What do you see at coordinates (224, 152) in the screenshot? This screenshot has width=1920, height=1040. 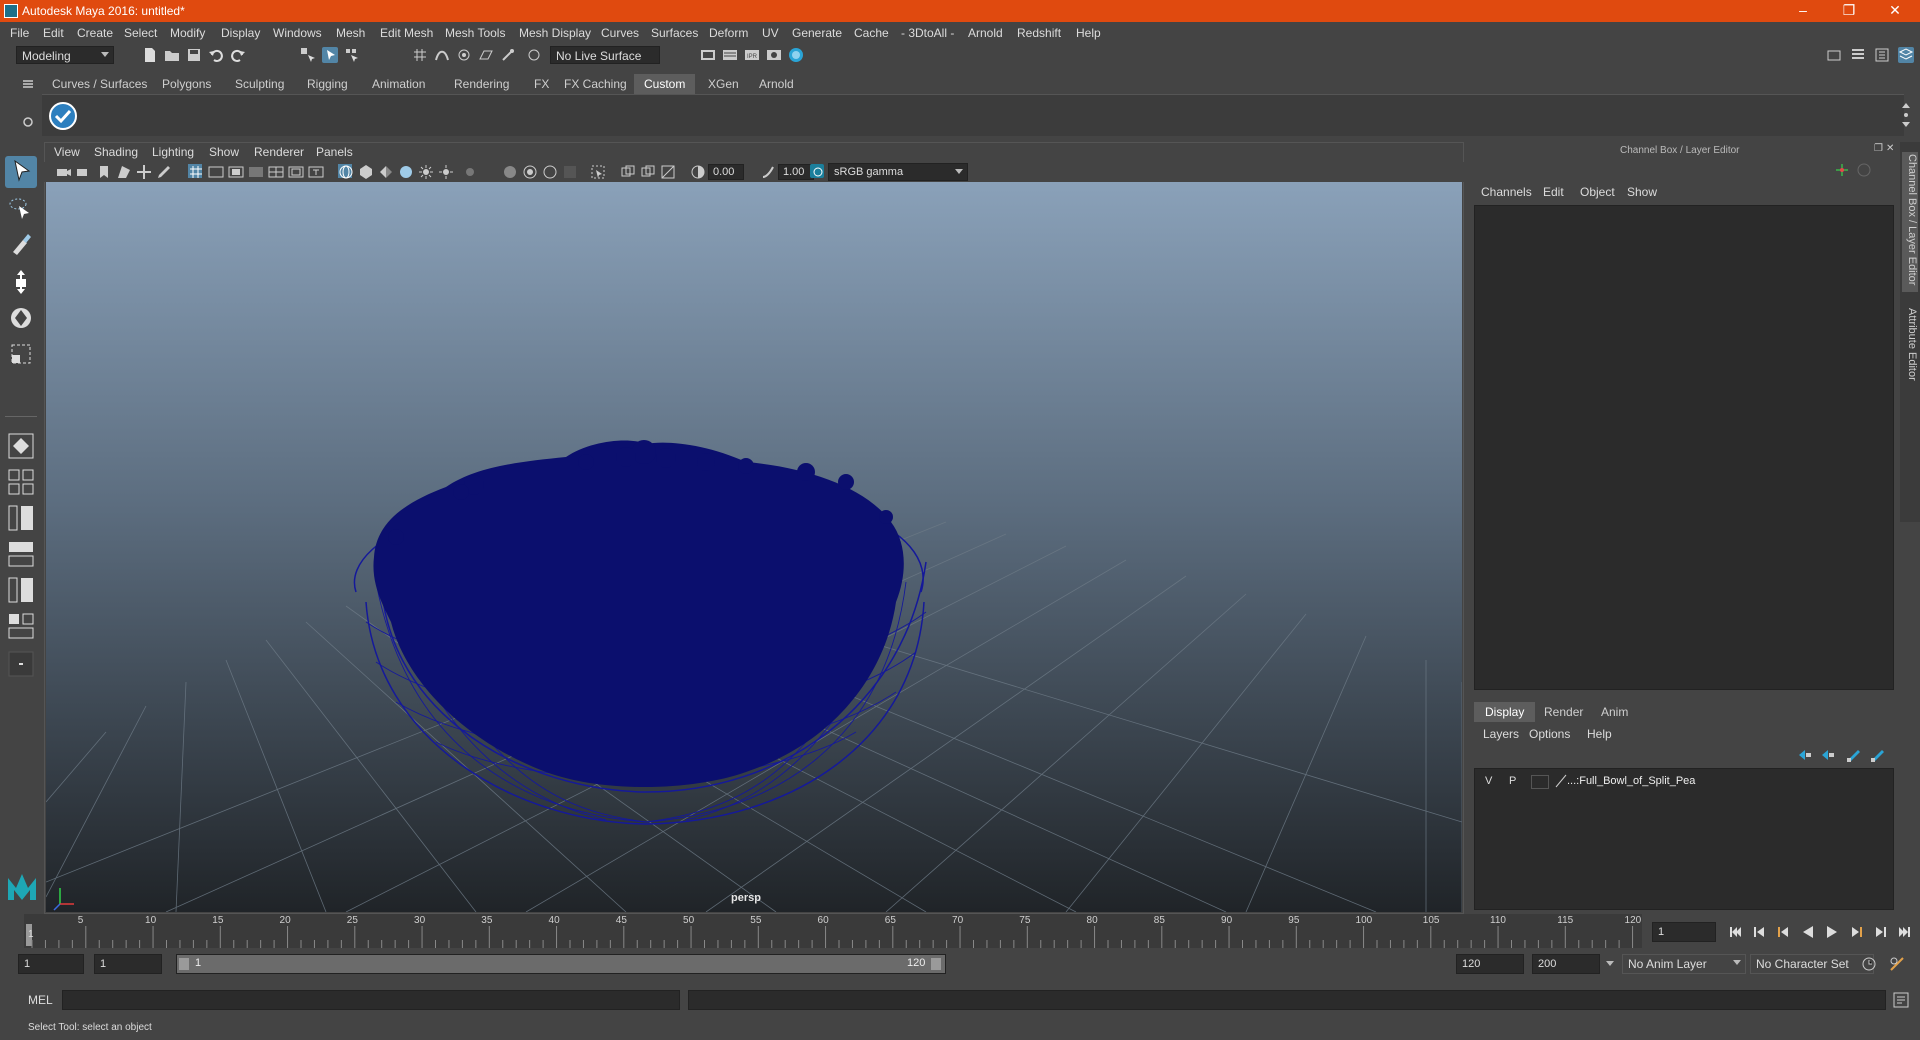 I see `viewport-menu-show: Show` at bounding box center [224, 152].